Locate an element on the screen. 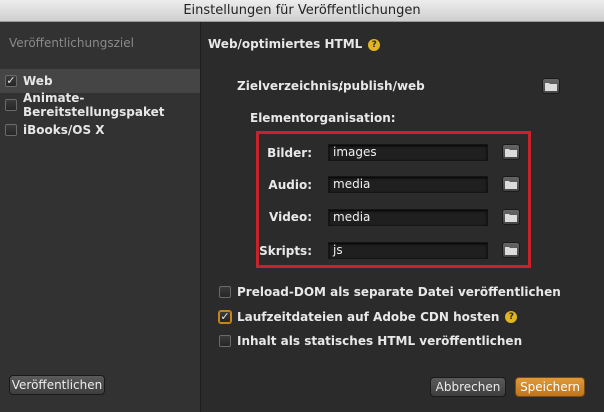 The image size is (604, 412). target-dir-browse-button is located at coordinates (551, 86).